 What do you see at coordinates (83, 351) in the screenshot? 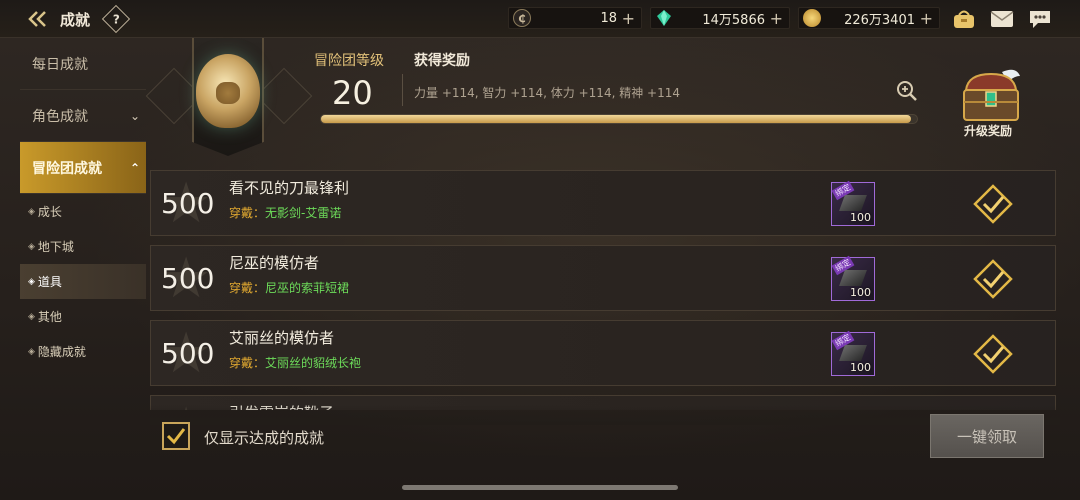
I see `sidebar-sub-item-hidden: ◈ 隐藏成就` at bounding box center [83, 351].